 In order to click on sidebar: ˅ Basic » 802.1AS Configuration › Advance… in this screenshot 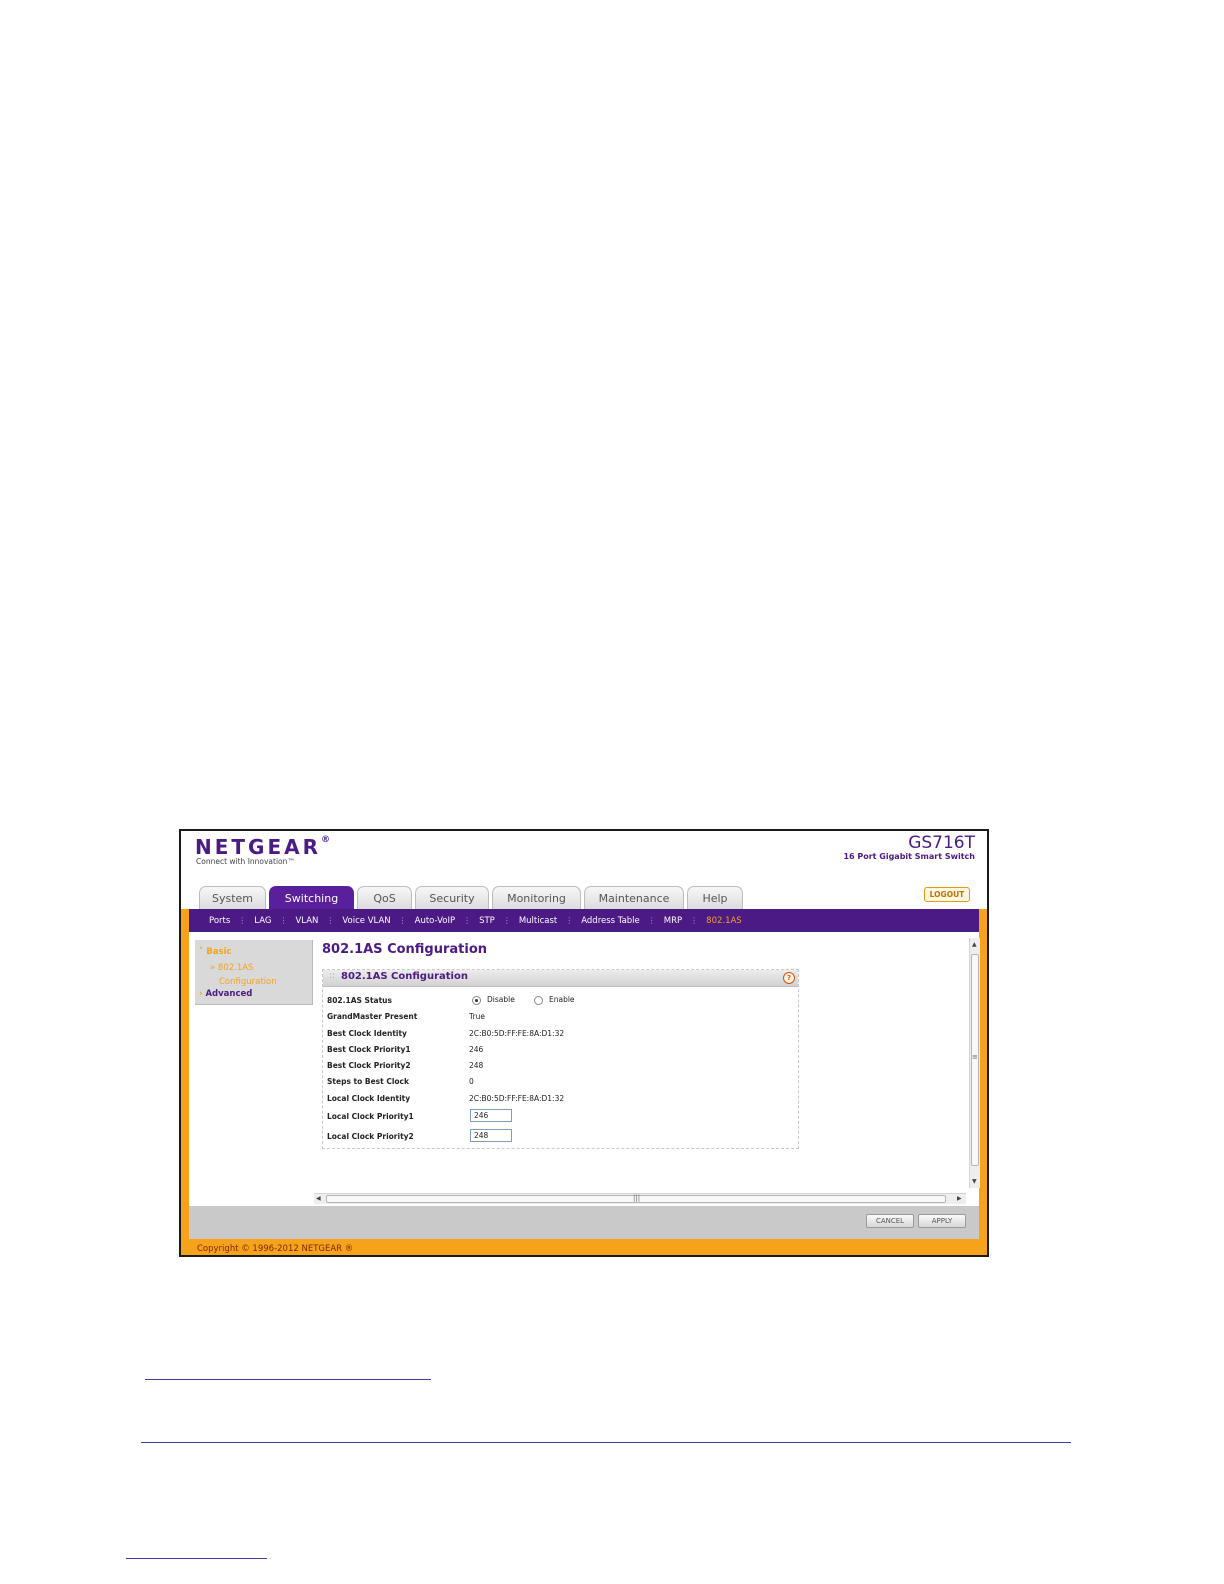, I will do `click(254, 972)`.